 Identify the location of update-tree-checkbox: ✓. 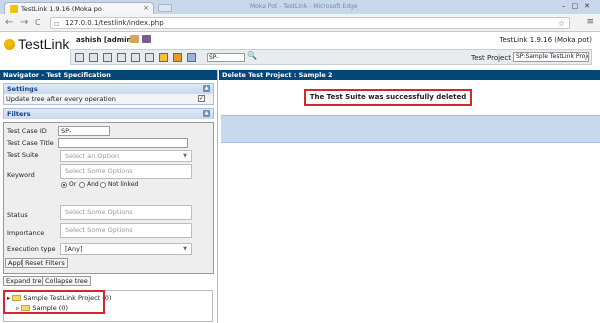
(201, 98).